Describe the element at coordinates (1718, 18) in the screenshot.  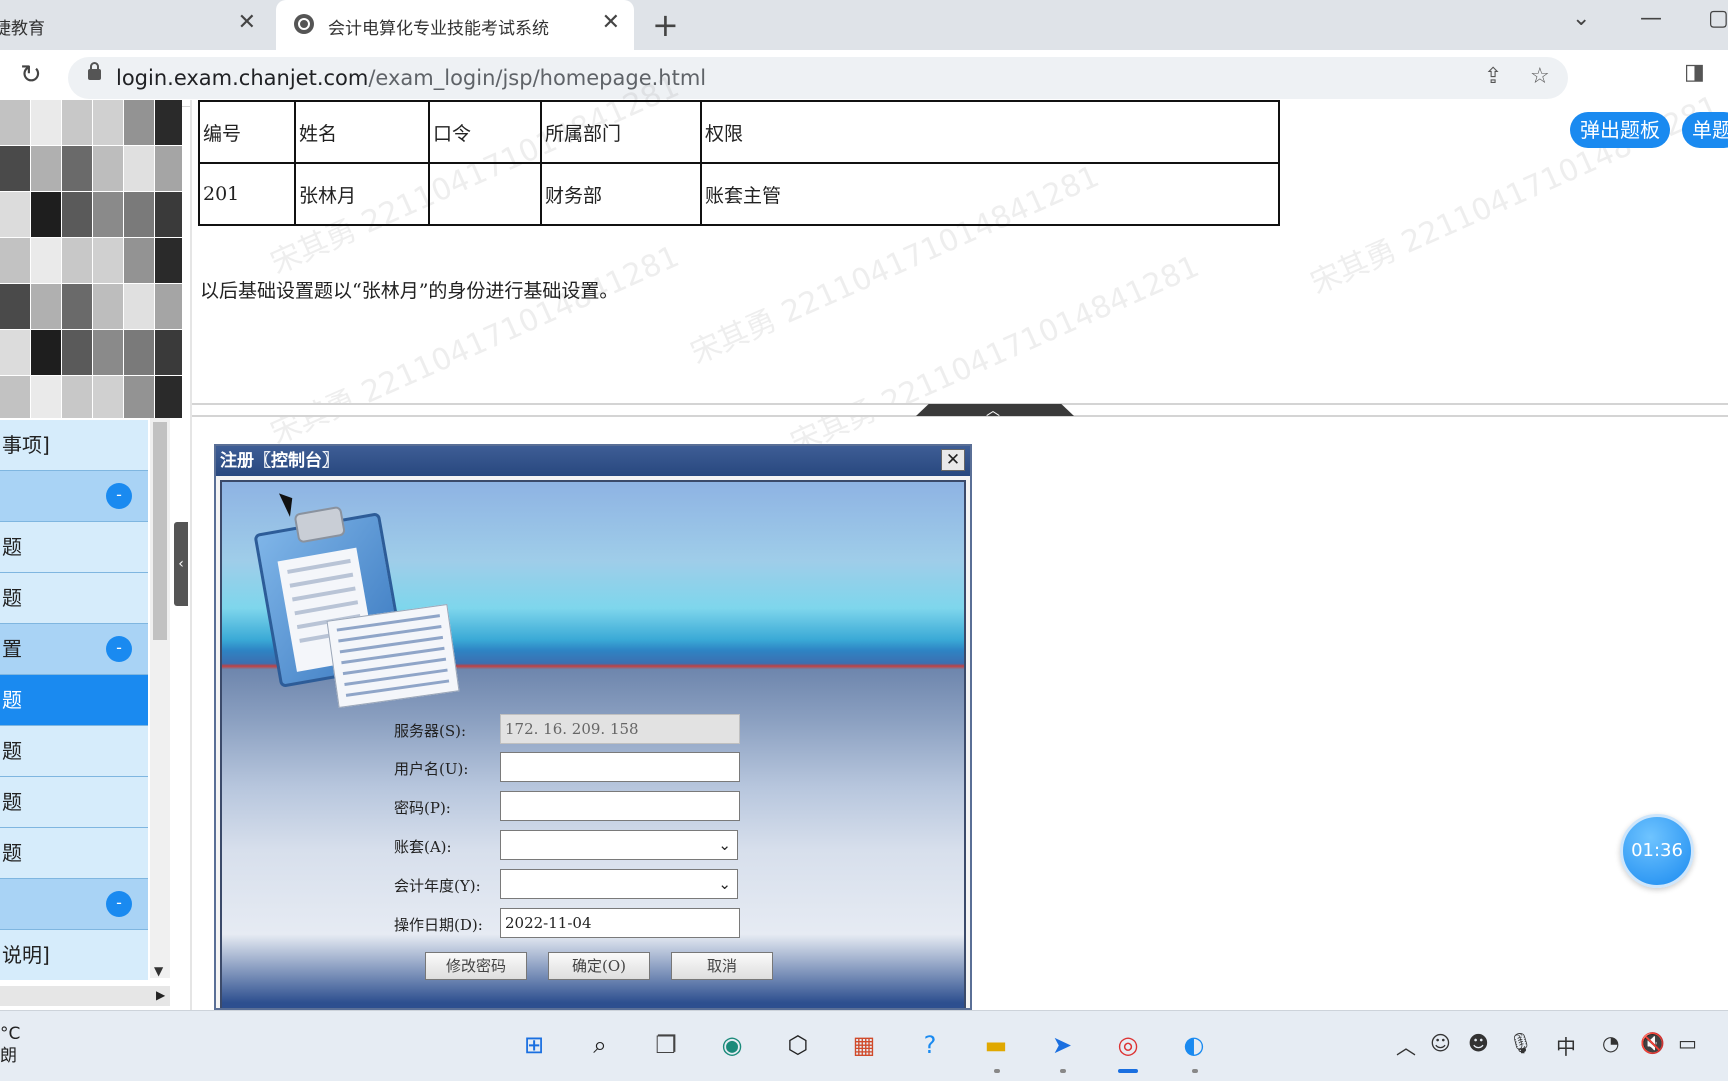
I see `maximize-icon: ▢` at that location.